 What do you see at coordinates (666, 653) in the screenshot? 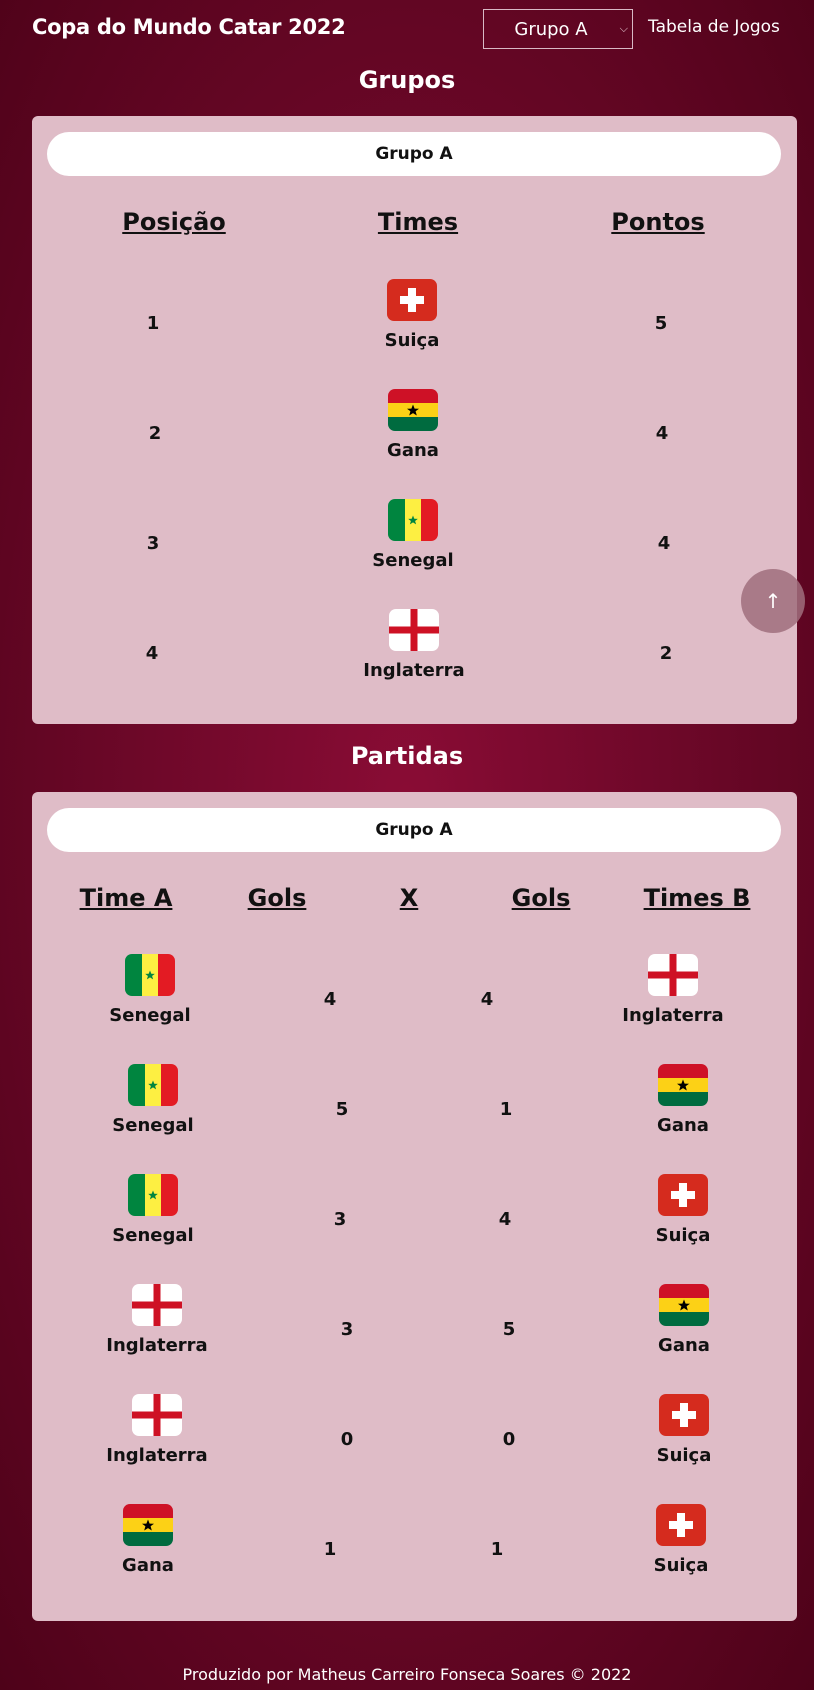
I see `standing-points: 2` at bounding box center [666, 653].